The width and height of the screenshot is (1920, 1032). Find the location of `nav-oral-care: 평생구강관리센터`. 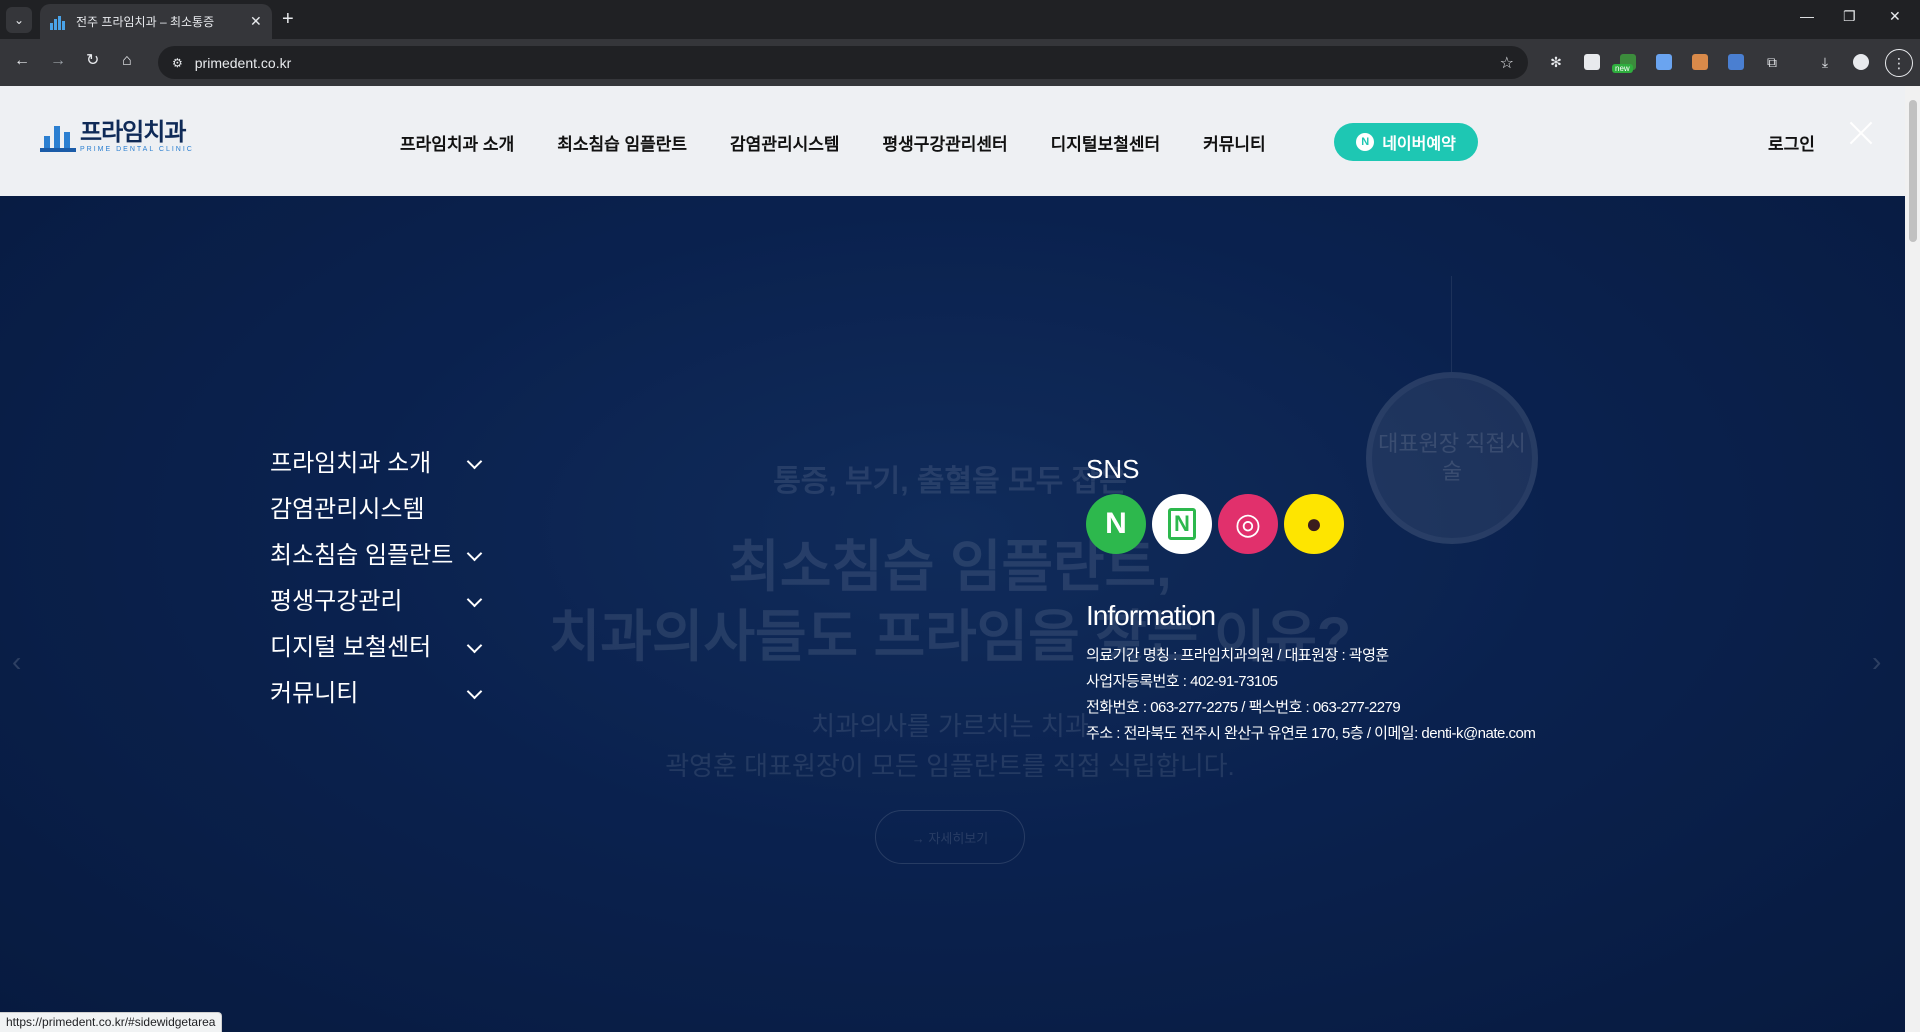

nav-oral-care: 평생구강관리센터 is located at coordinates (945, 142).